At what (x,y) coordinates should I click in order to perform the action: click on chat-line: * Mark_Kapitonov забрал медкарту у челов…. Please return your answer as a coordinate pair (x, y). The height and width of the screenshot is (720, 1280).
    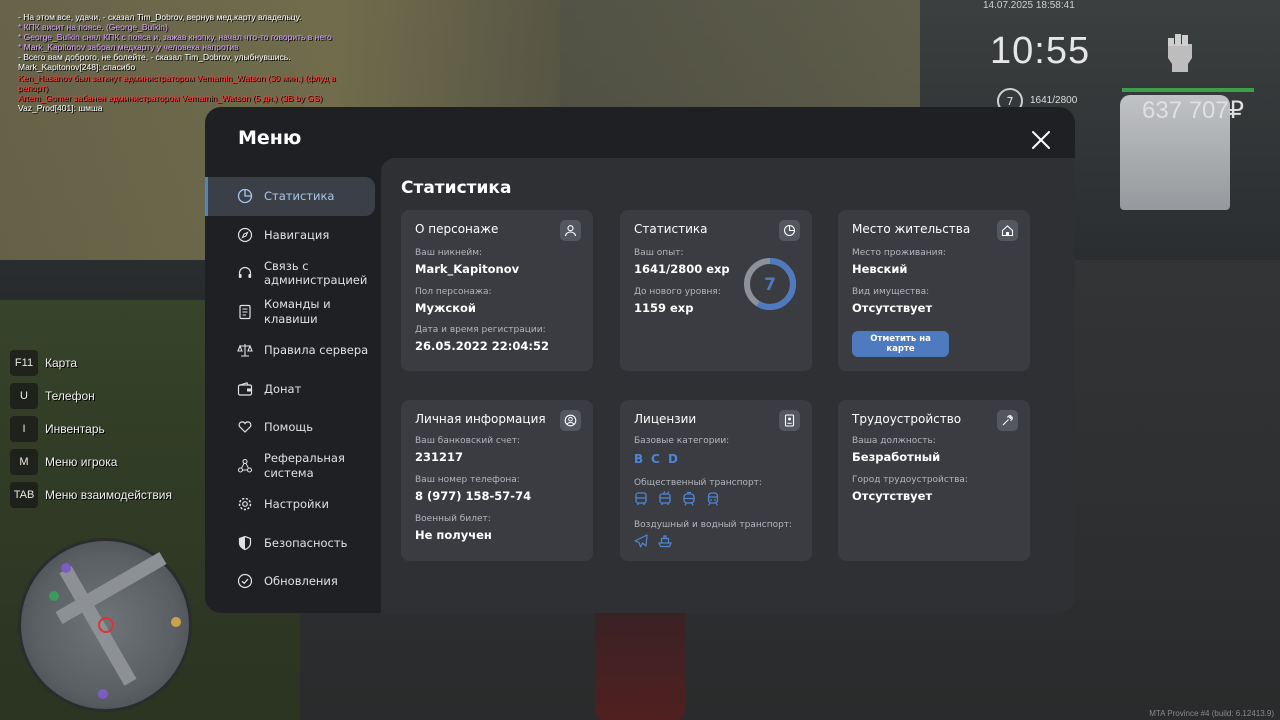
    Looking at the image, I should click on (128, 47).